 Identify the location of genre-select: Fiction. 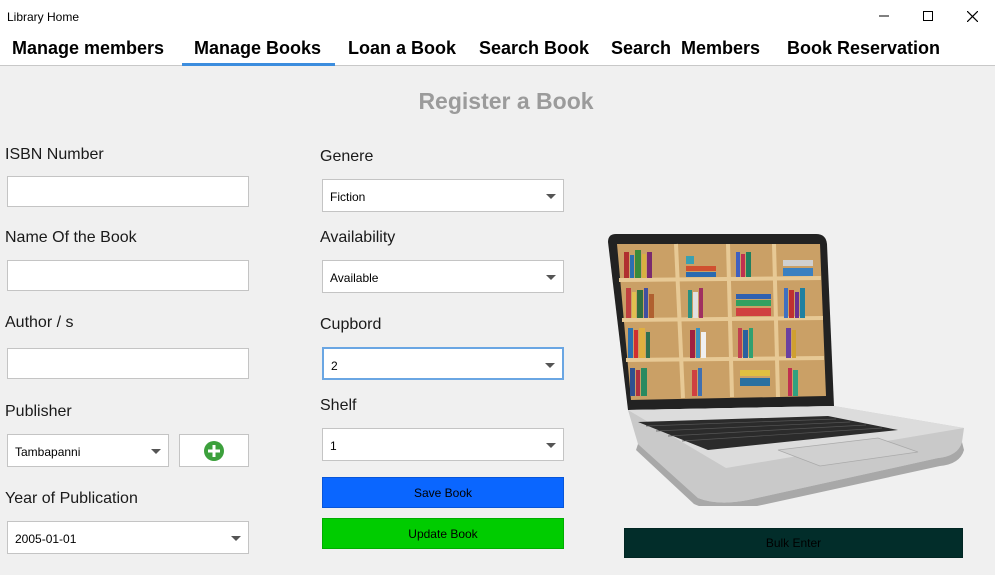
(443, 195).